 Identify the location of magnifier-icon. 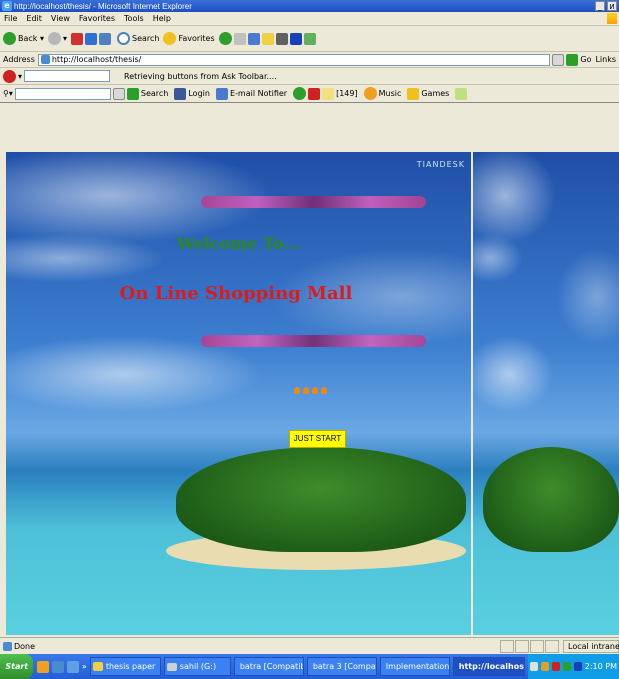
(123, 38).